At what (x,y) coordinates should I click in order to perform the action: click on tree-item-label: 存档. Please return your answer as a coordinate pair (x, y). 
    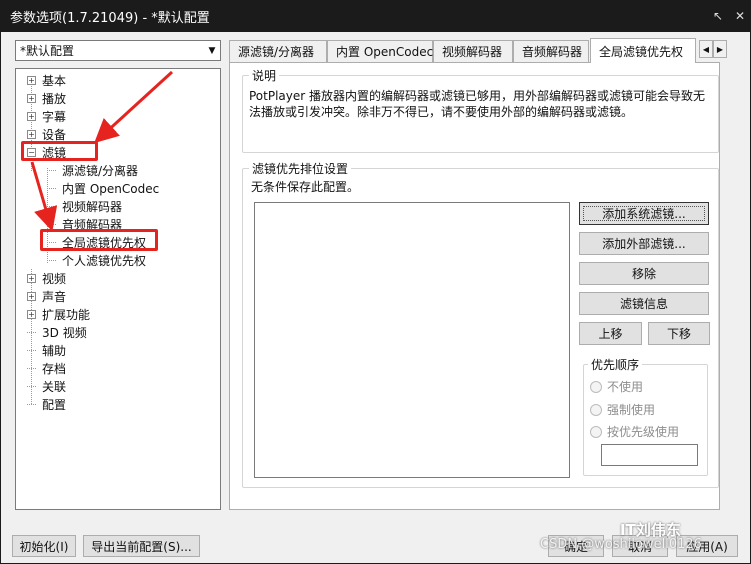
    Looking at the image, I should click on (54, 368).